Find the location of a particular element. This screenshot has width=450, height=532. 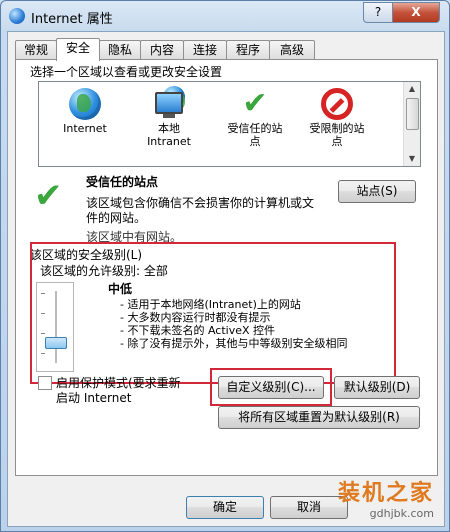

internet-explorer-icon is located at coordinates (17, 16).